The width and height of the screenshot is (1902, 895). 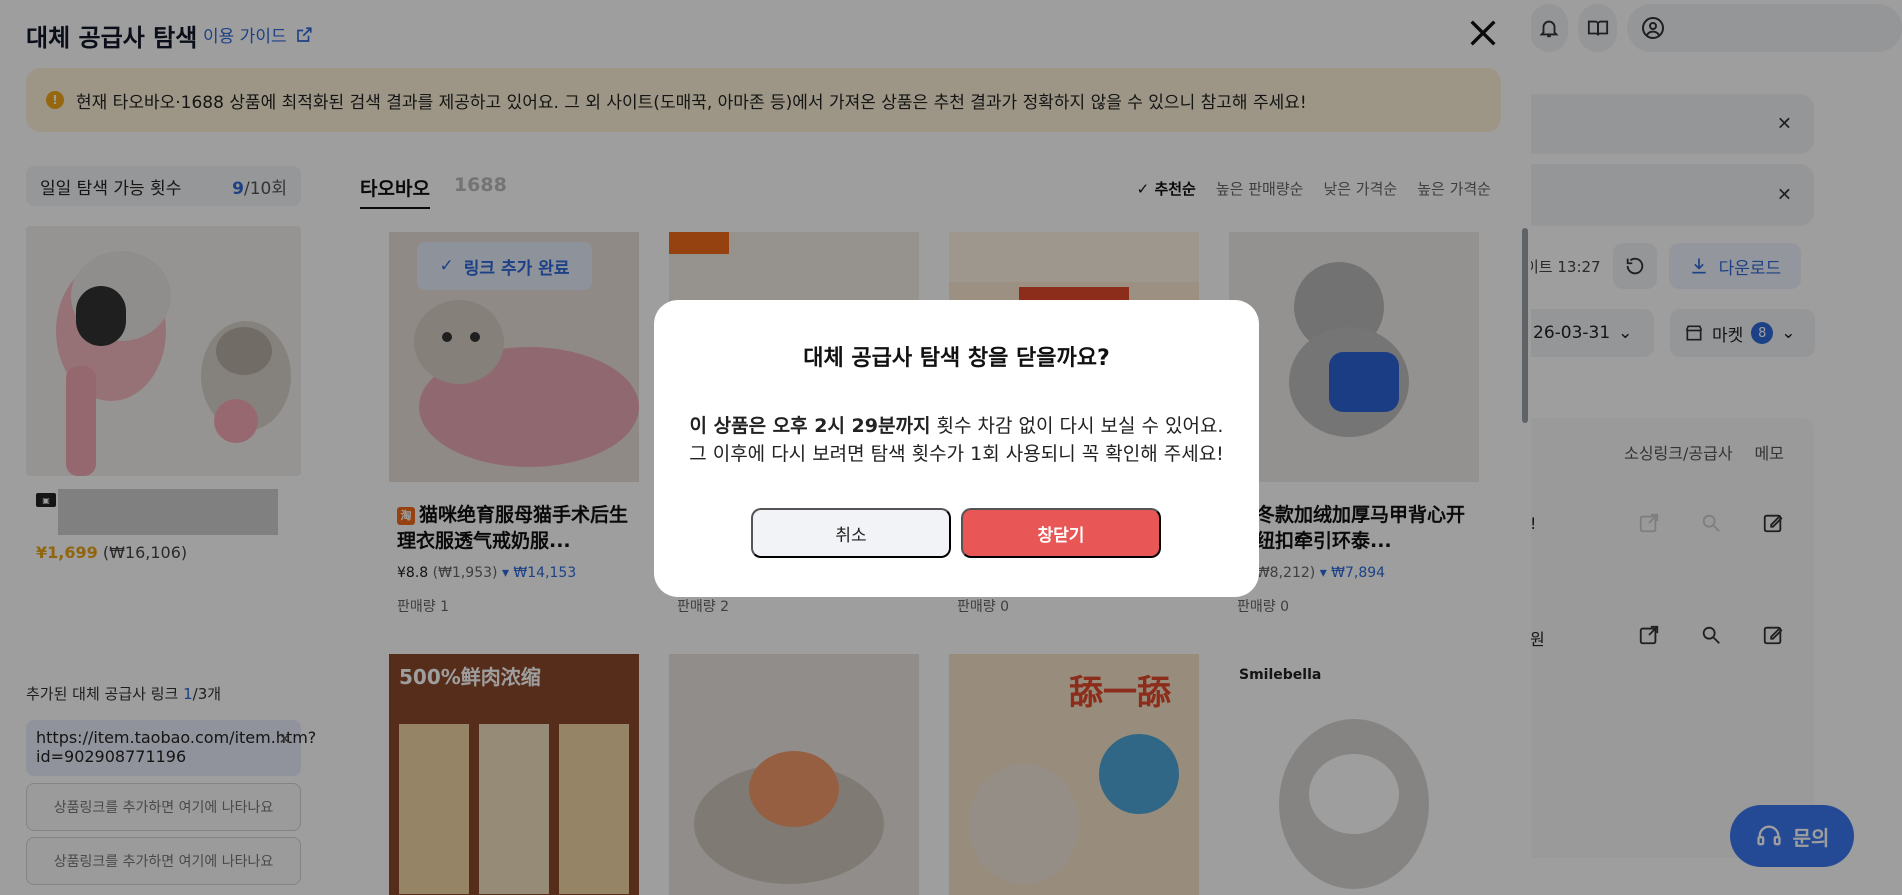 What do you see at coordinates (810, 426) in the screenshot?
I see `dialog-message-bold: 이 상품은 오후 2시 29분까지` at bounding box center [810, 426].